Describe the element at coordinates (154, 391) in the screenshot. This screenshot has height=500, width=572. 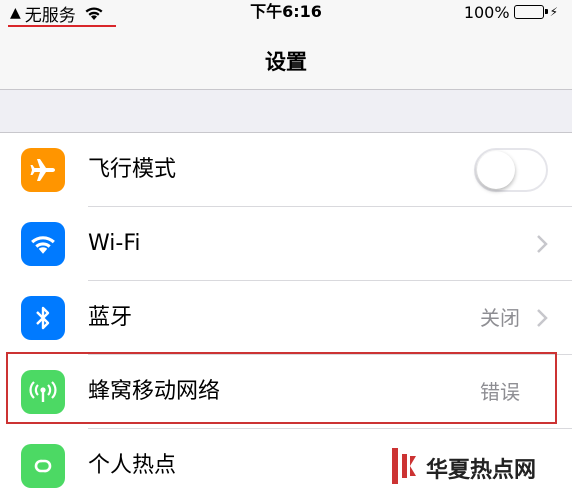
I see `settings-row-label: 蜂窝移动网络` at that location.